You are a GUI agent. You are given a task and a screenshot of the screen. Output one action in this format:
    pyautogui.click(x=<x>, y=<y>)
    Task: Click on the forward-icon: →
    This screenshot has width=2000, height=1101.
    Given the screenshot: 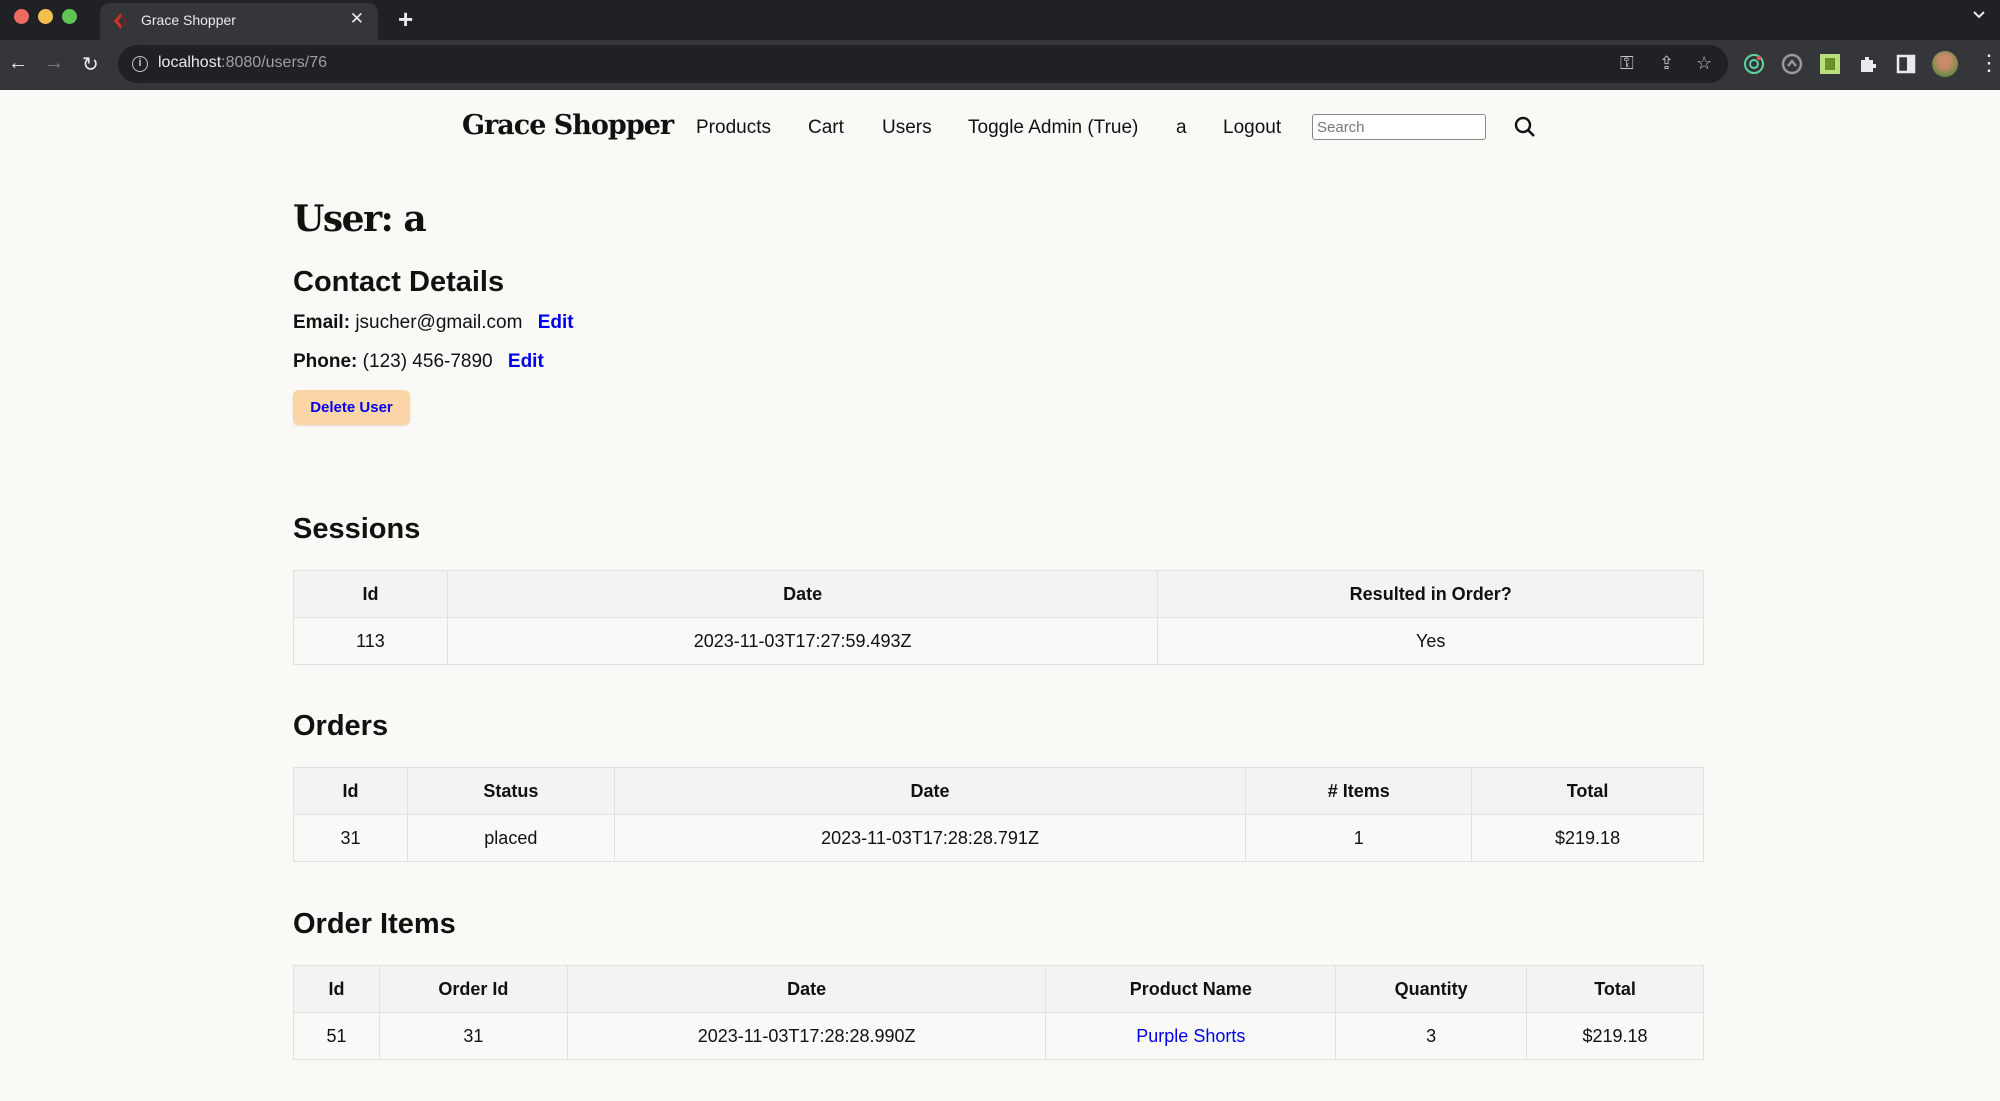 What is the action you would take?
    pyautogui.click(x=54, y=63)
    